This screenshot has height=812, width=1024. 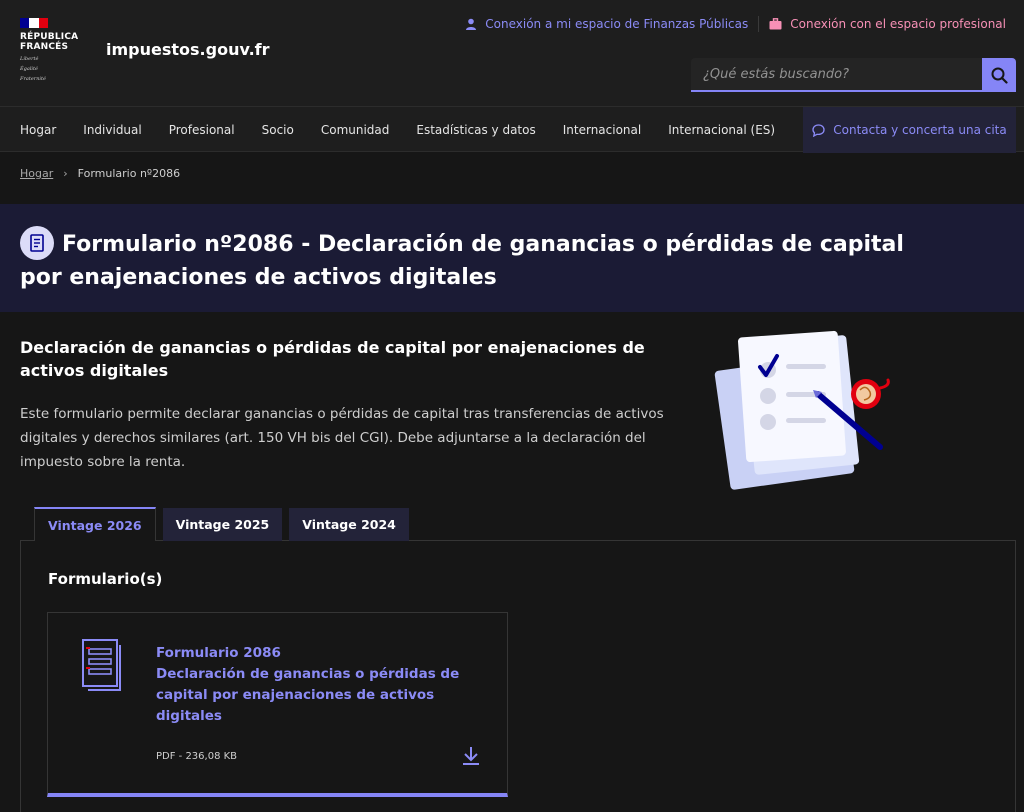 I want to click on nav-item-comunidad: Comunidad, so click(x=355, y=130).